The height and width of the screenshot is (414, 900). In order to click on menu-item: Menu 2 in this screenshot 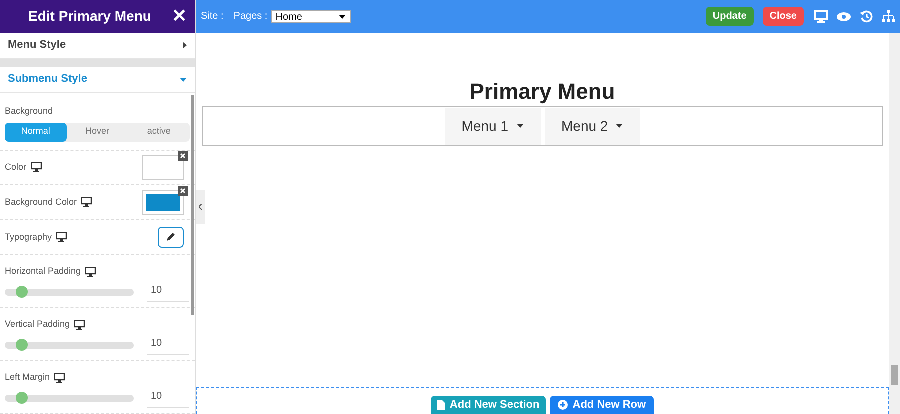, I will do `click(592, 126)`.